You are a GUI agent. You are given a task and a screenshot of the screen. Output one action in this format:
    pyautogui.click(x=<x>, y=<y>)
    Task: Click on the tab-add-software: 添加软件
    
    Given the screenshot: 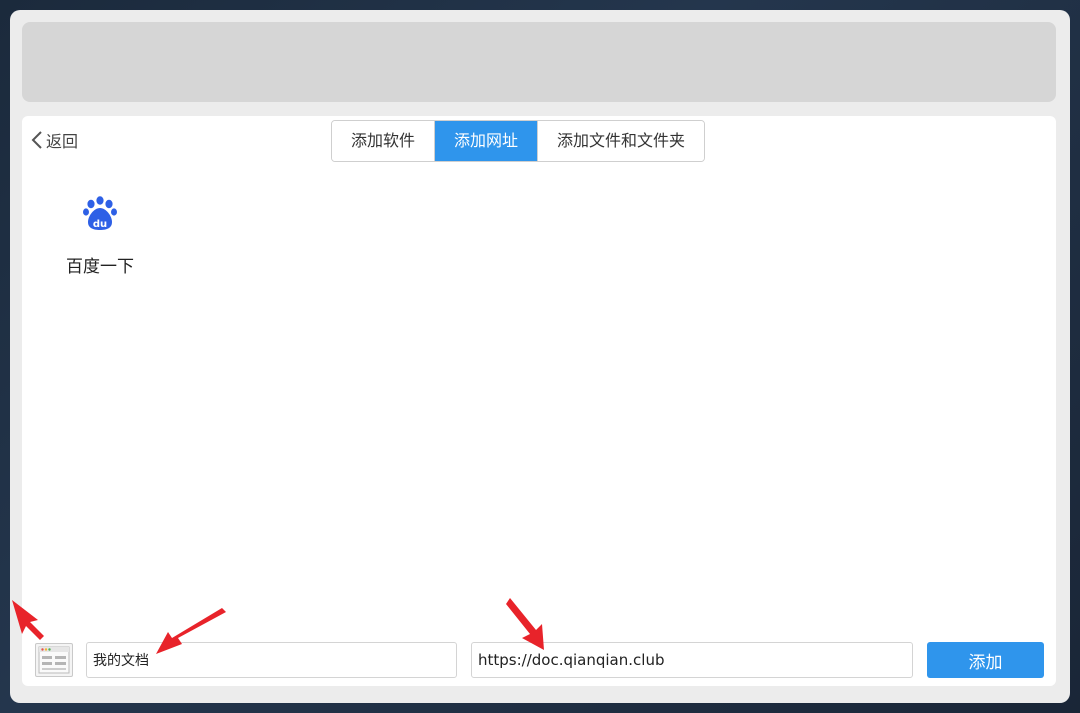 What is the action you would take?
    pyautogui.click(x=384, y=141)
    